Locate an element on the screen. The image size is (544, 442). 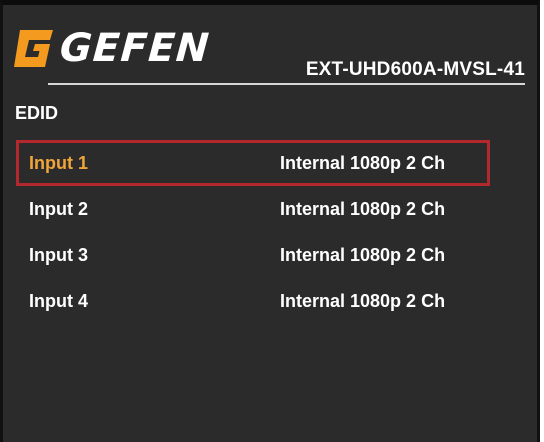
input-label: Input 2 is located at coordinates (58, 209).